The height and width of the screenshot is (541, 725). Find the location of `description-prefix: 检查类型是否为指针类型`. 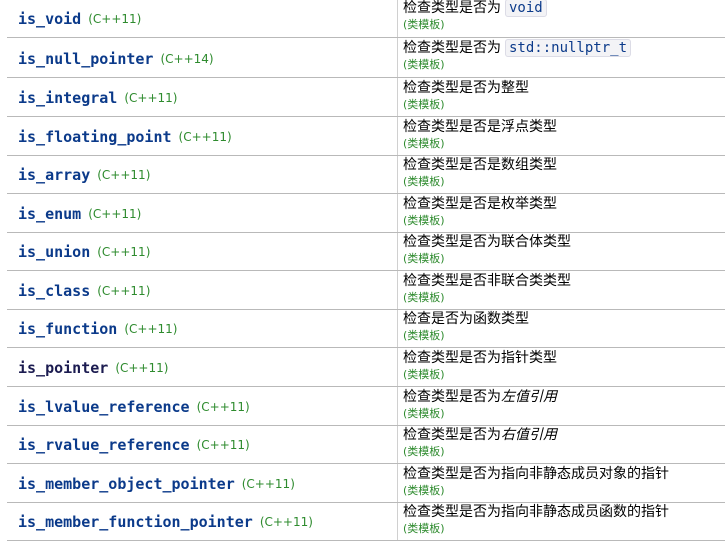

description-prefix: 检查类型是否为指针类型 is located at coordinates (480, 358).